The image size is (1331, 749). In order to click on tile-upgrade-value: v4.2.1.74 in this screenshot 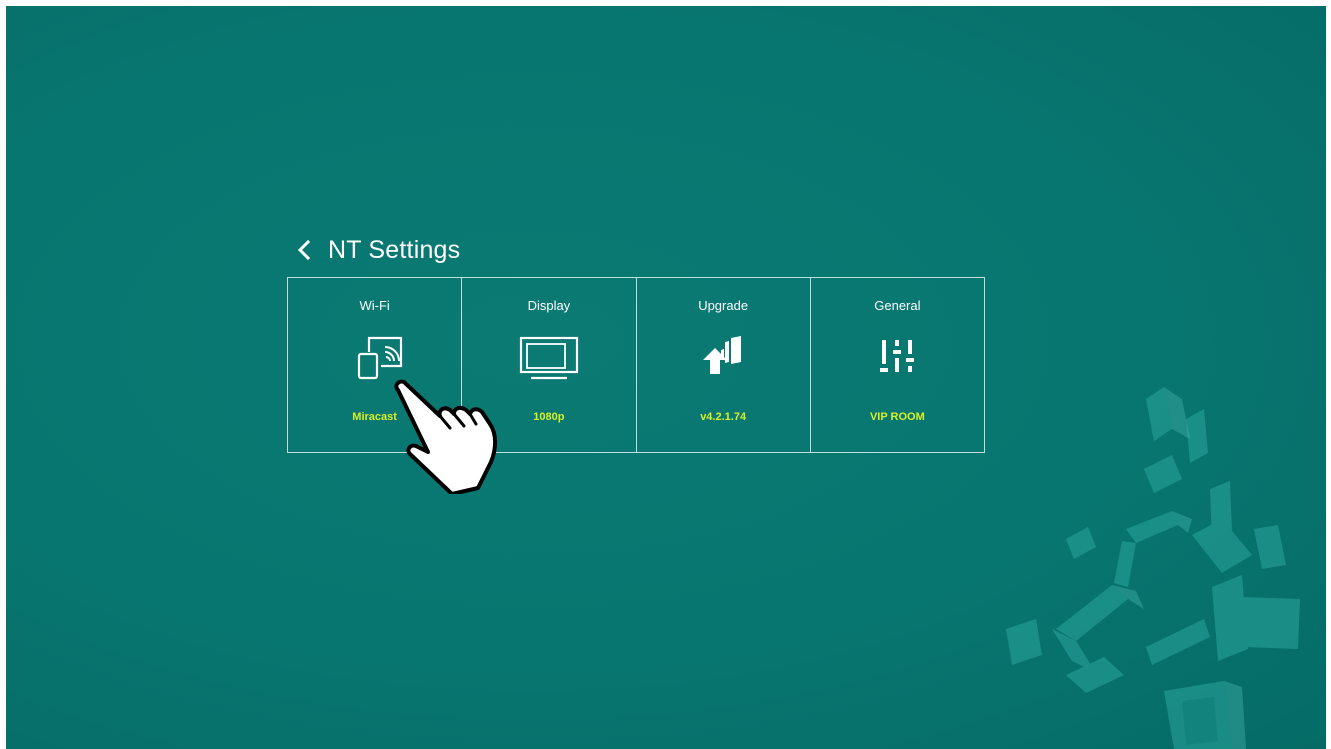, I will do `click(723, 417)`.